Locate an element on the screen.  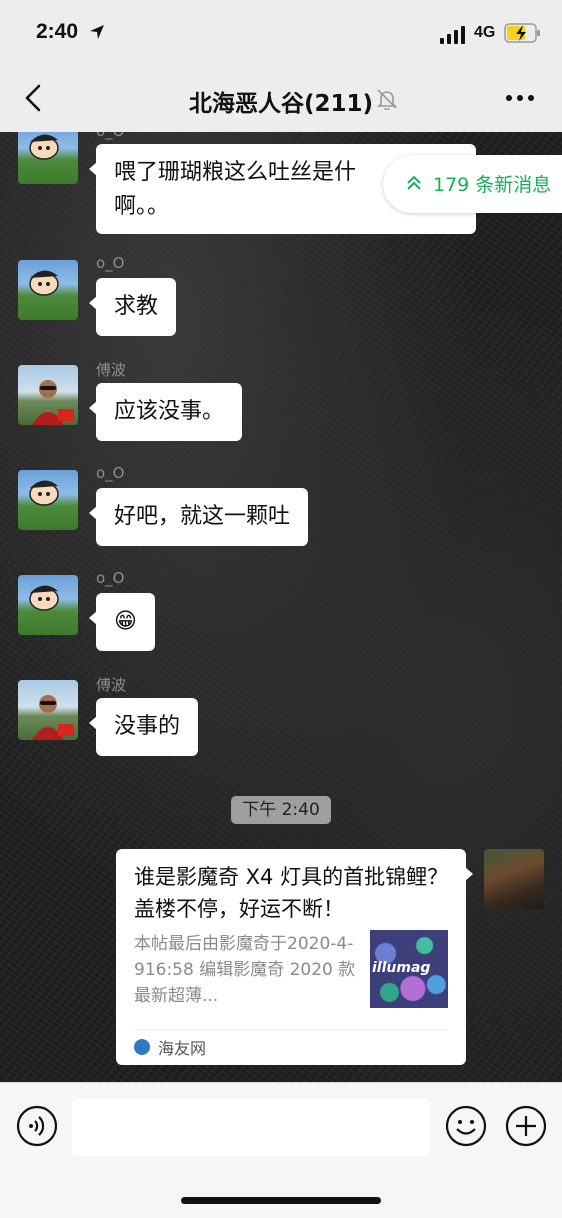
network-label: 4G is located at coordinates (485, 32).